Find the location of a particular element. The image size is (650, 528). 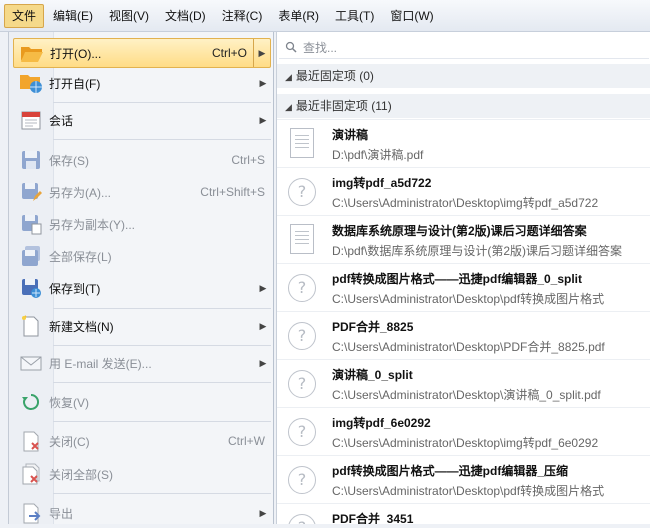

menu-item-label: 会话 is located at coordinates (61, 120).